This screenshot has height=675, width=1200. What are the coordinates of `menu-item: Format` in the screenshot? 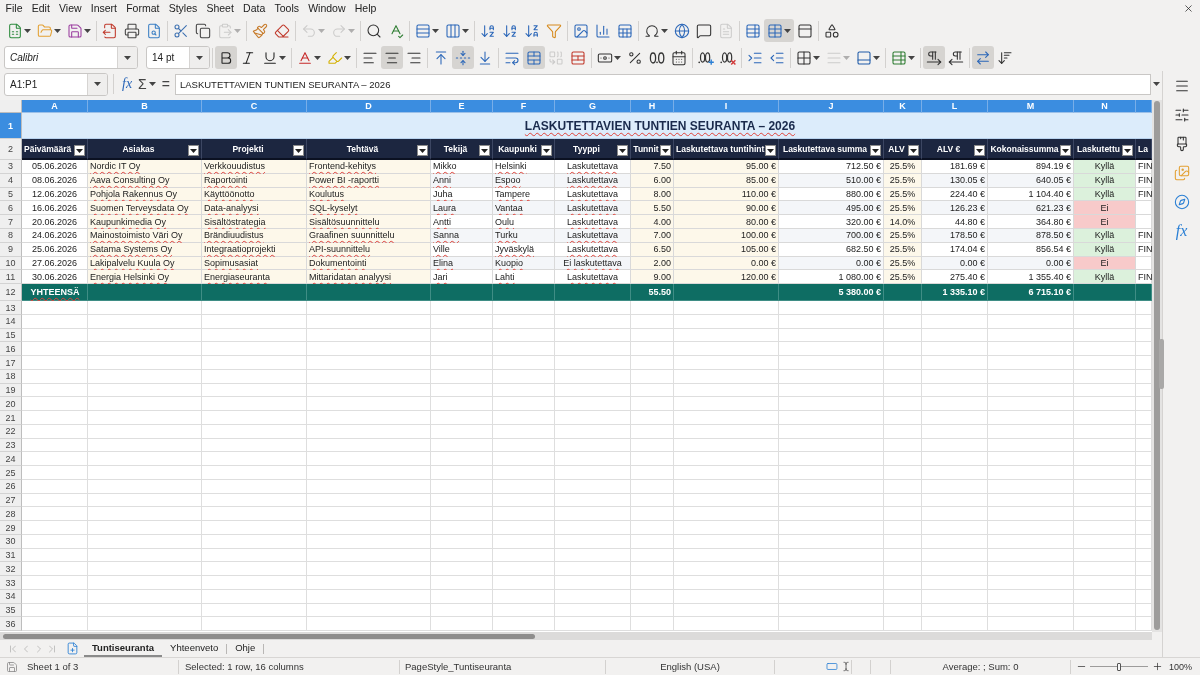 It's located at (143, 8).